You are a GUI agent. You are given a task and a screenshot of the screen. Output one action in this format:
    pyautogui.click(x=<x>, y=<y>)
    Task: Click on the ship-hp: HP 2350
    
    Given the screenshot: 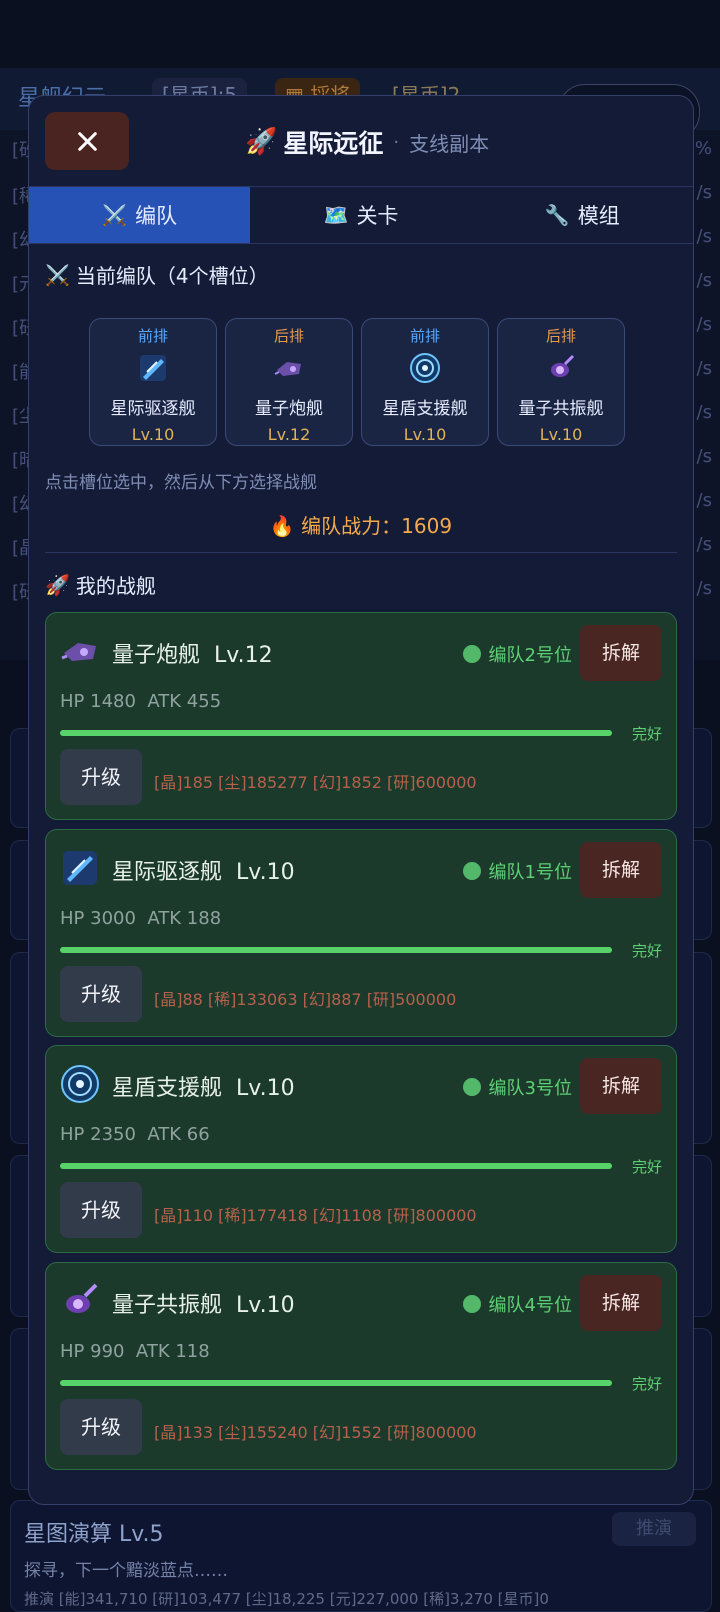 What is the action you would take?
    pyautogui.click(x=98, y=1134)
    